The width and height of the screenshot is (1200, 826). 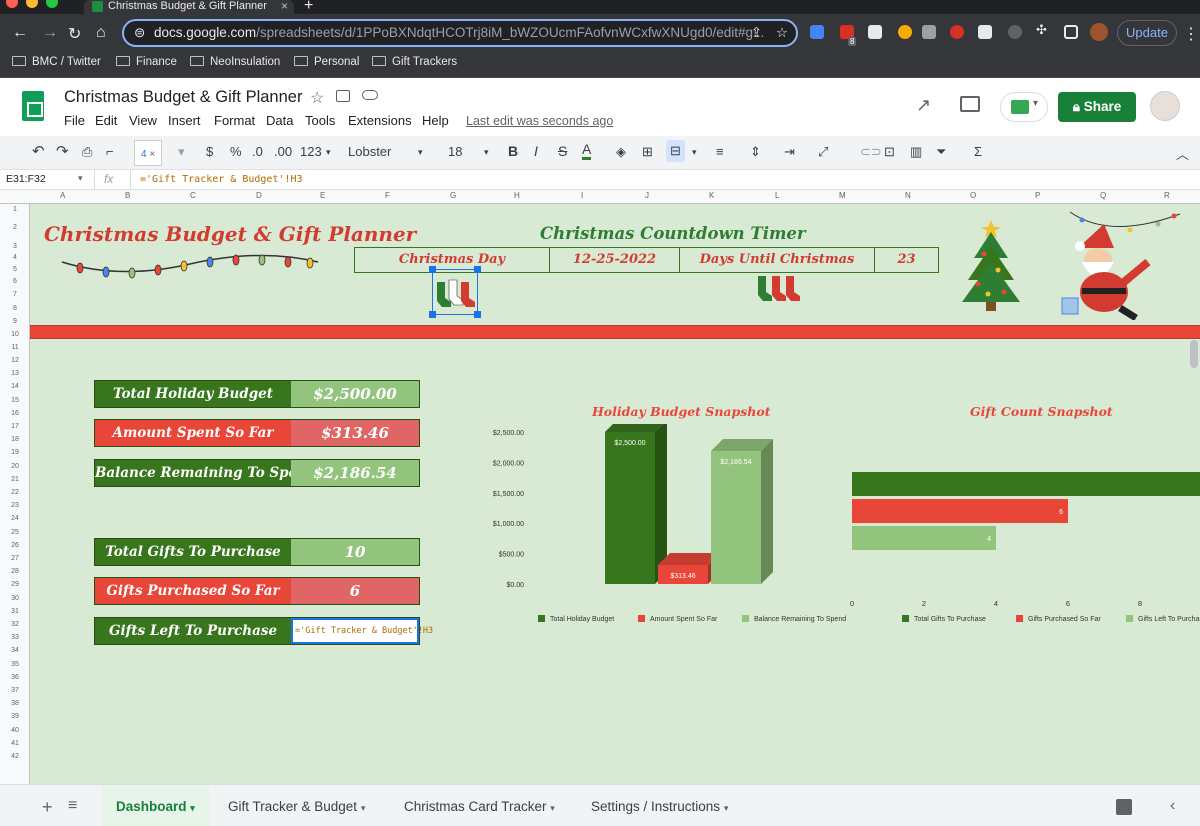 I want to click on activity-trend-icon: ↗, so click(x=923, y=105).